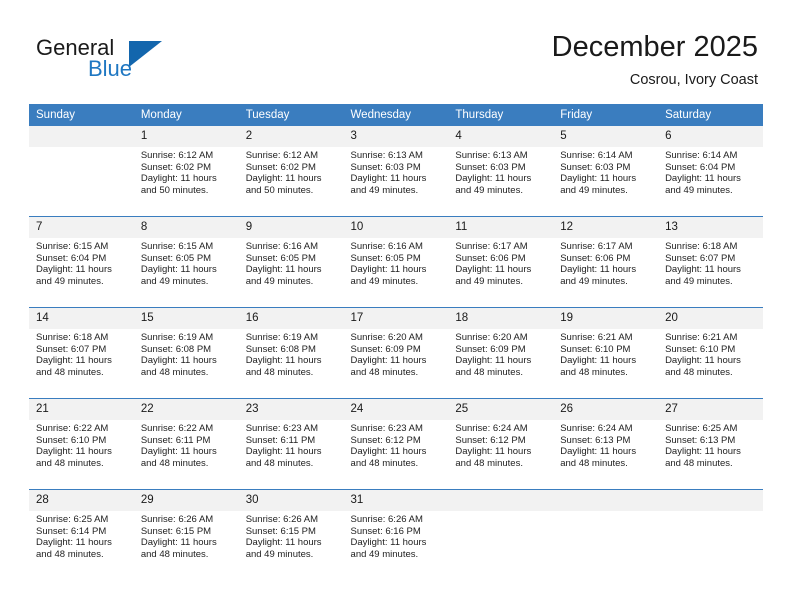 The height and width of the screenshot is (612, 792). What do you see at coordinates (501, 409) in the screenshot?
I see `day-number: 25` at bounding box center [501, 409].